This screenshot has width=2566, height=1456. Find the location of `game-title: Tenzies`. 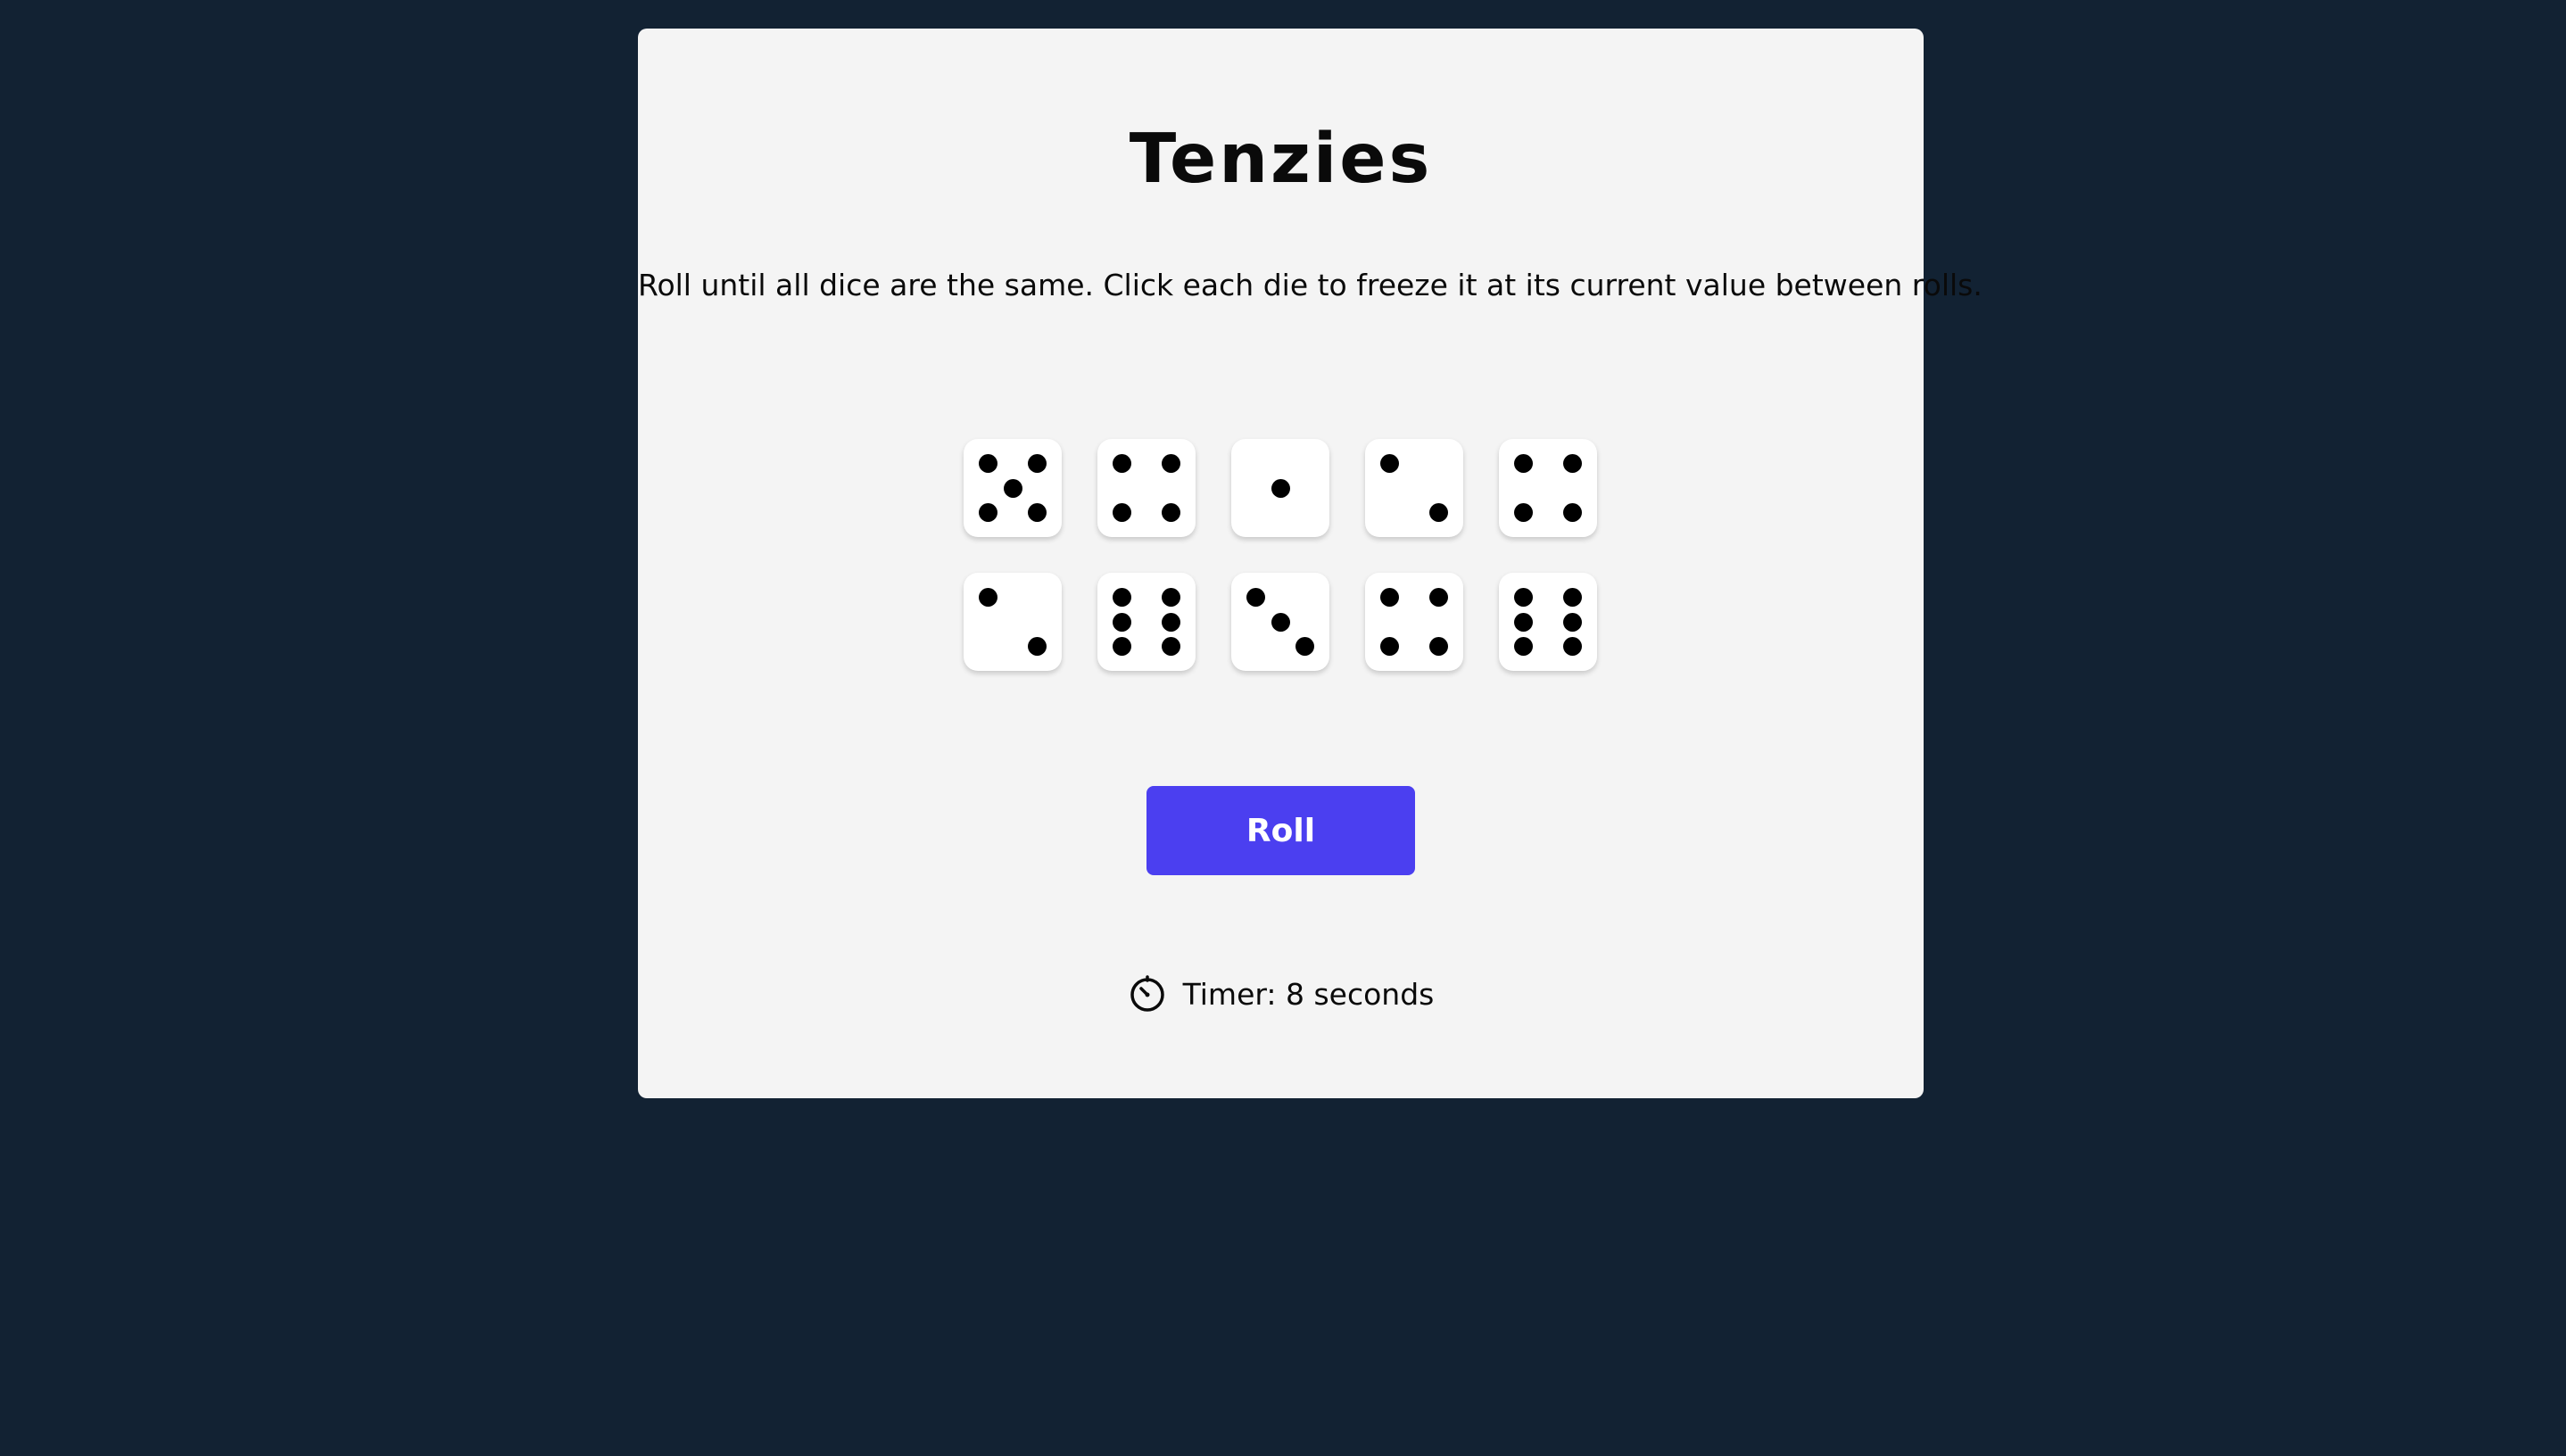

game-title: Tenzies is located at coordinates (1281, 160).